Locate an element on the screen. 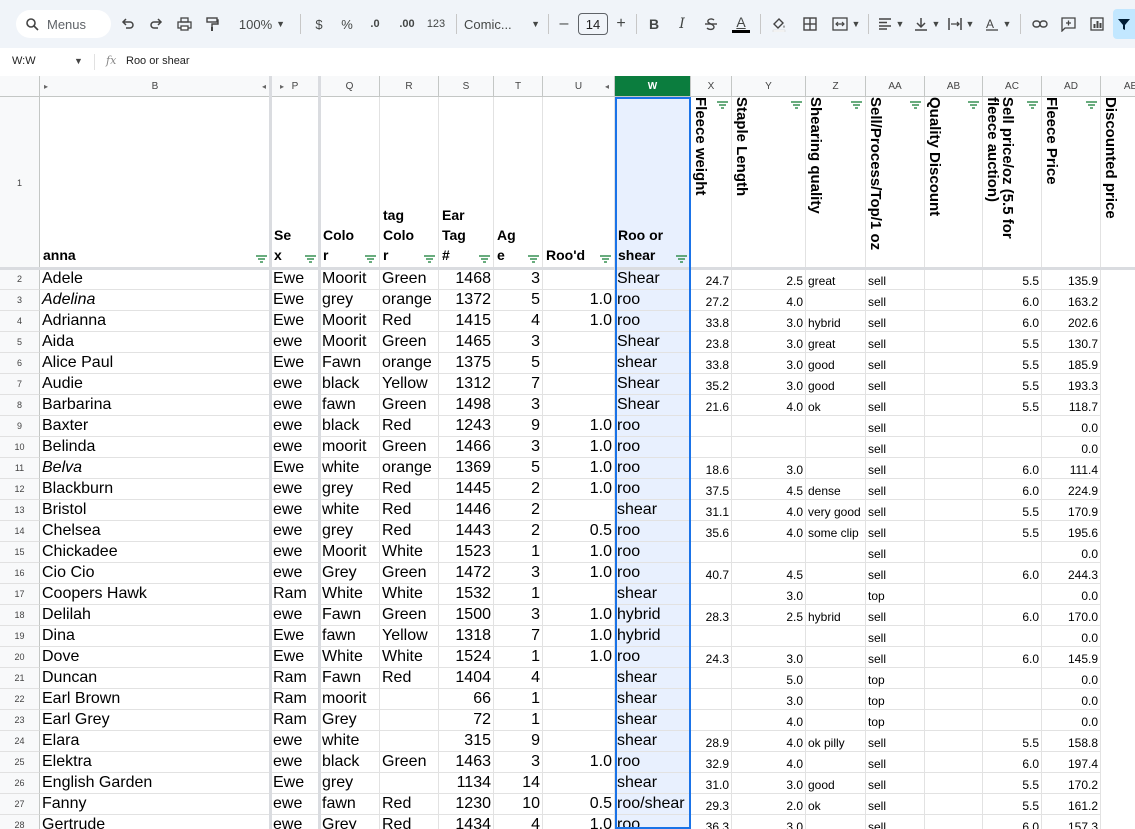 This screenshot has height=829, width=1135. header-cell-s: Ear Tag # is located at coordinates (466, 183).